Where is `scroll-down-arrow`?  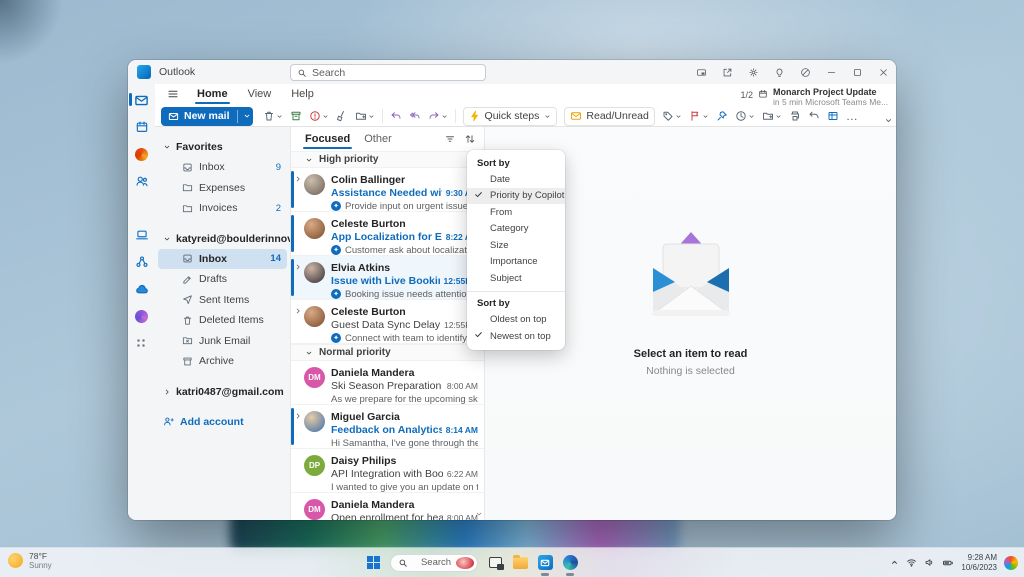 scroll-down-arrow is located at coordinates (479, 514).